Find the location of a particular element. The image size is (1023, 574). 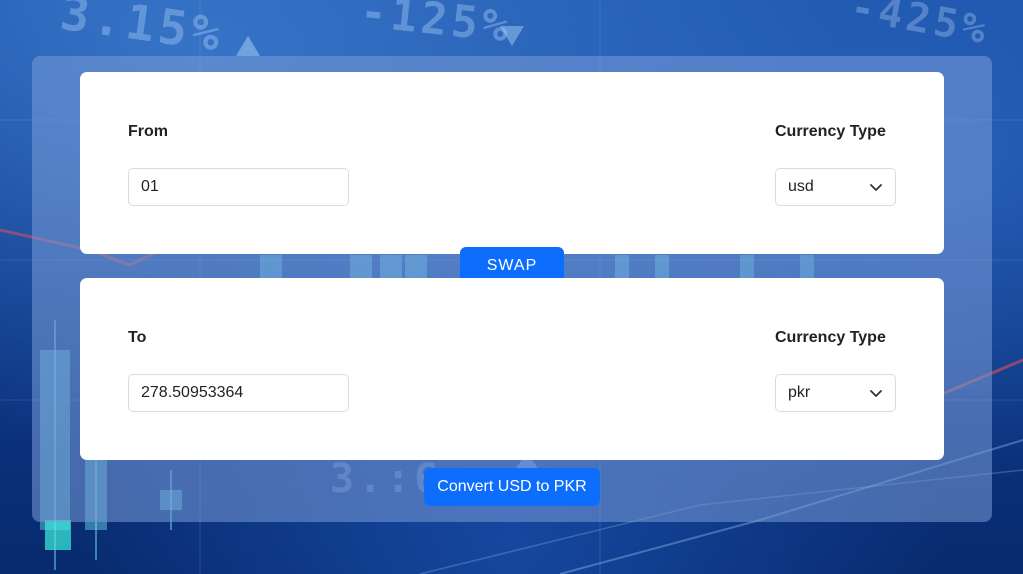

to-currency-selected-value: pkr is located at coordinates (799, 392).